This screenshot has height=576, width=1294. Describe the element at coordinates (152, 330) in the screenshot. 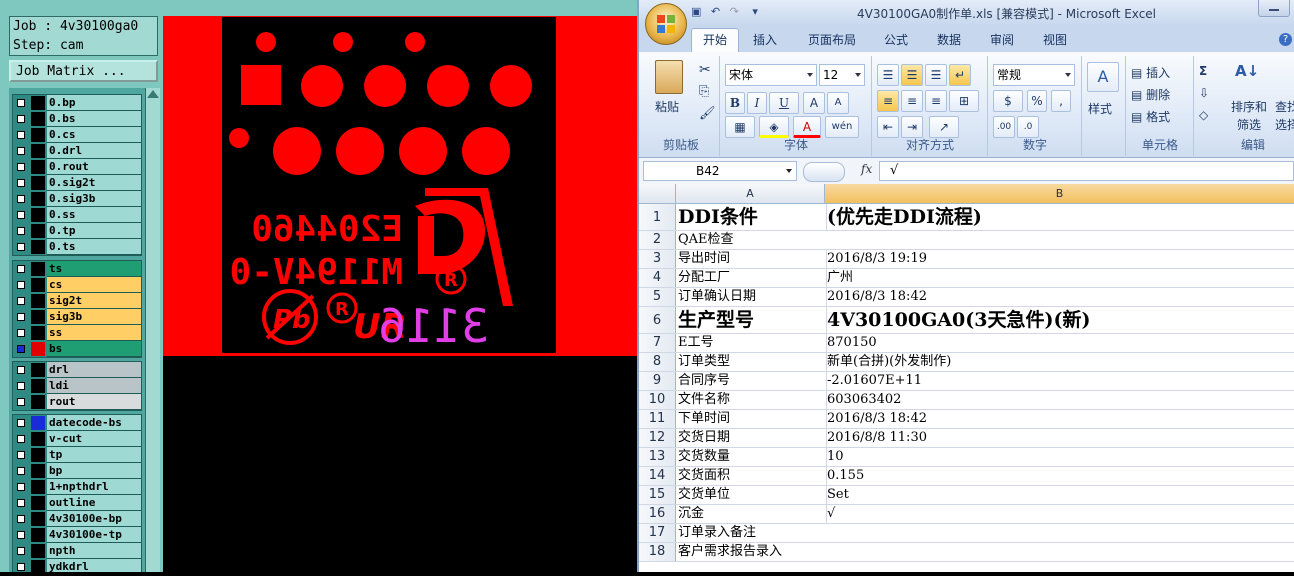

I see `layer-list-scrollbar` at that location.